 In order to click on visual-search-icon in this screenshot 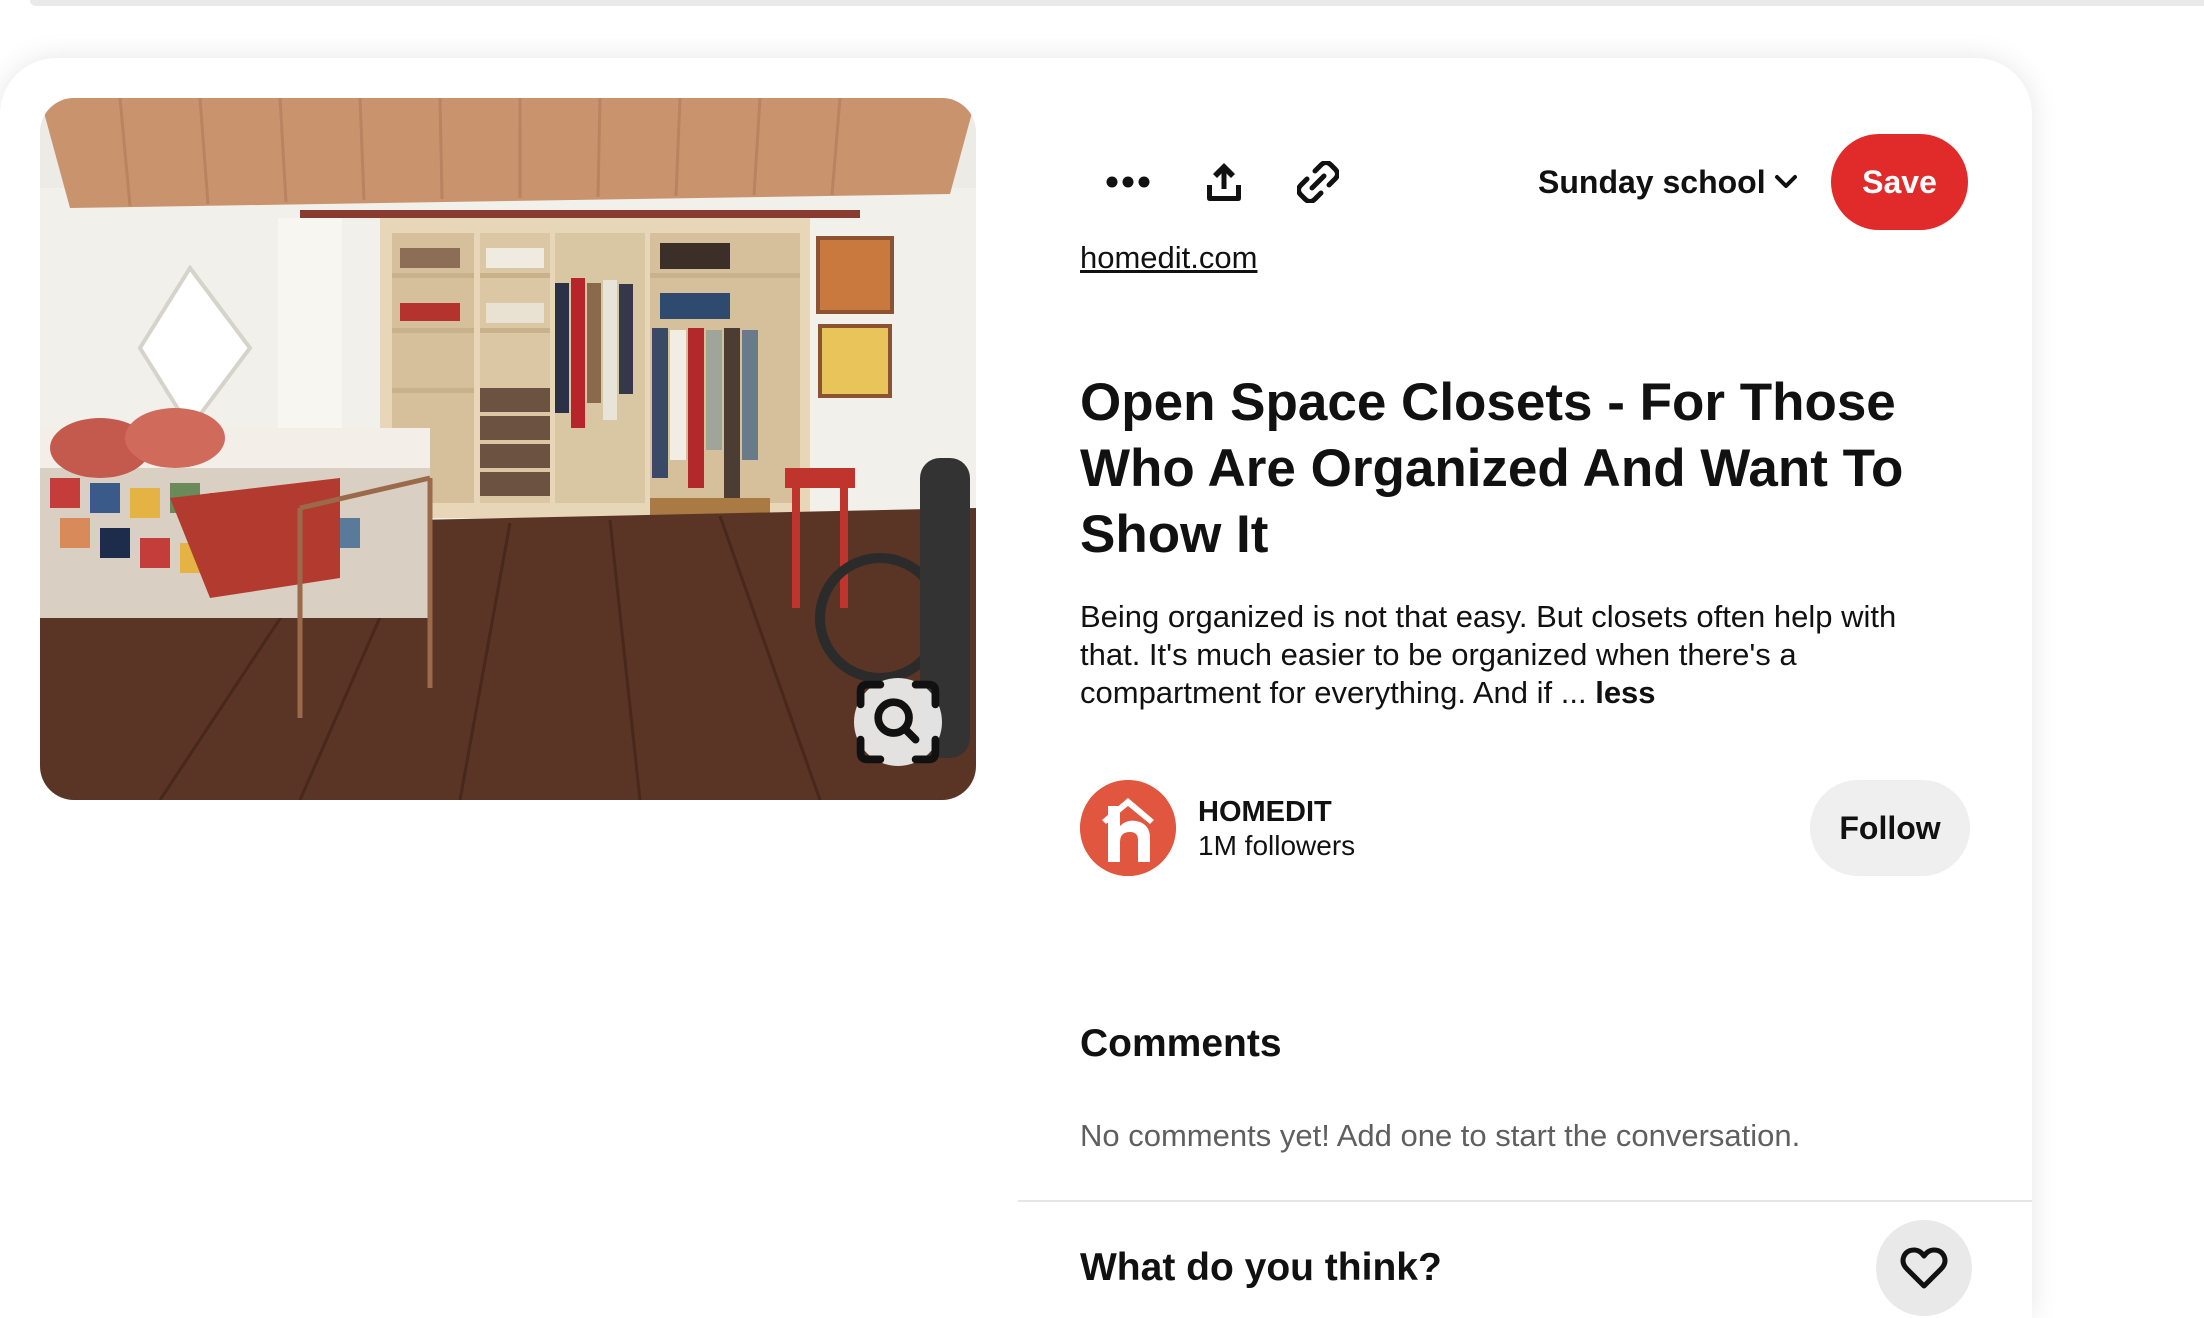, I will do `click(898, 722)`.